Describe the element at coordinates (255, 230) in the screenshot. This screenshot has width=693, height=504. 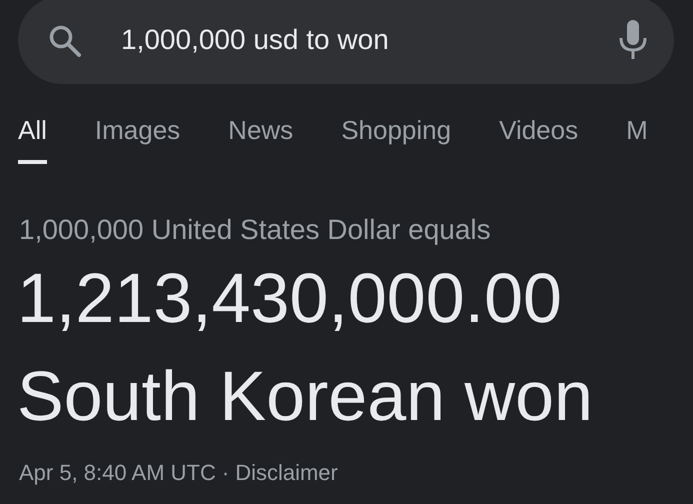
I see `conversion-caption: 1,000,000 United States Dollar equals` at that location.